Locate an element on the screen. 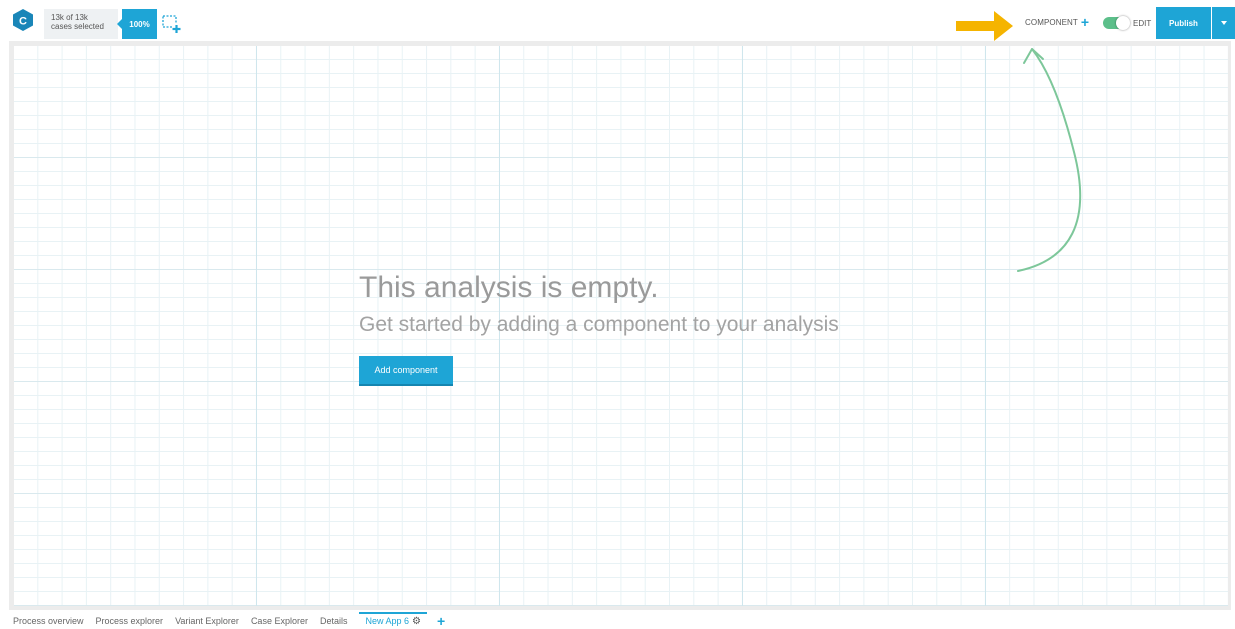  add-component-button: Add component is located at coordinates (406, 371).